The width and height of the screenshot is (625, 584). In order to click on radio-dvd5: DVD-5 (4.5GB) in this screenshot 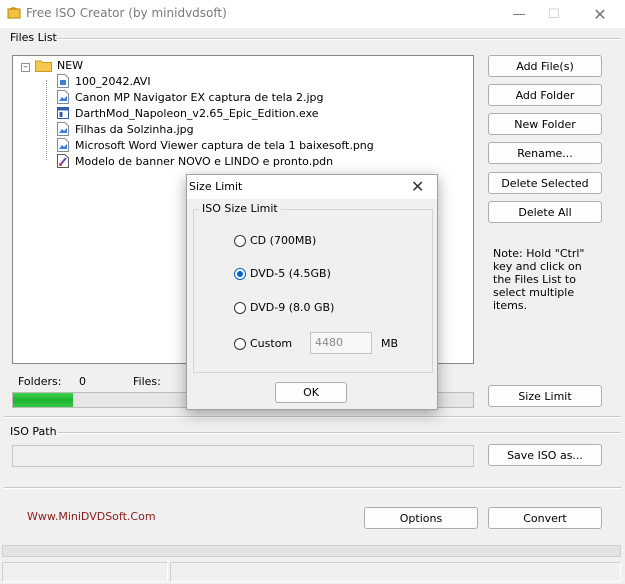, I will do `click(282, 273)`.